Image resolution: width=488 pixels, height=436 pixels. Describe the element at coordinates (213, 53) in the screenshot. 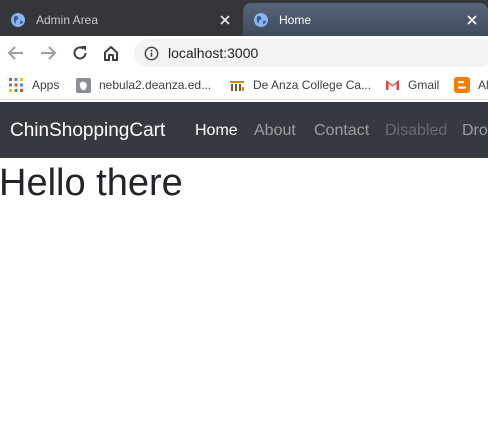

I see `url-text: localhost:3000` at that location.